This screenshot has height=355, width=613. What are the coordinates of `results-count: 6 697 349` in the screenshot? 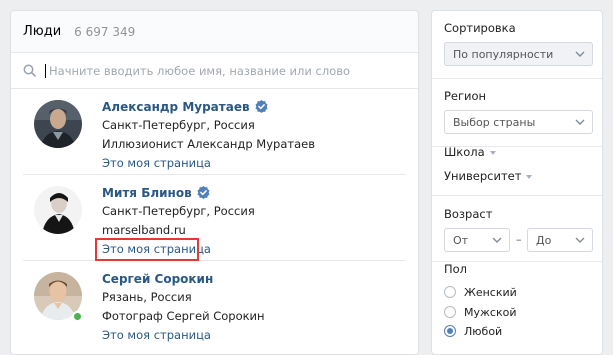 It's located at (105, 31).